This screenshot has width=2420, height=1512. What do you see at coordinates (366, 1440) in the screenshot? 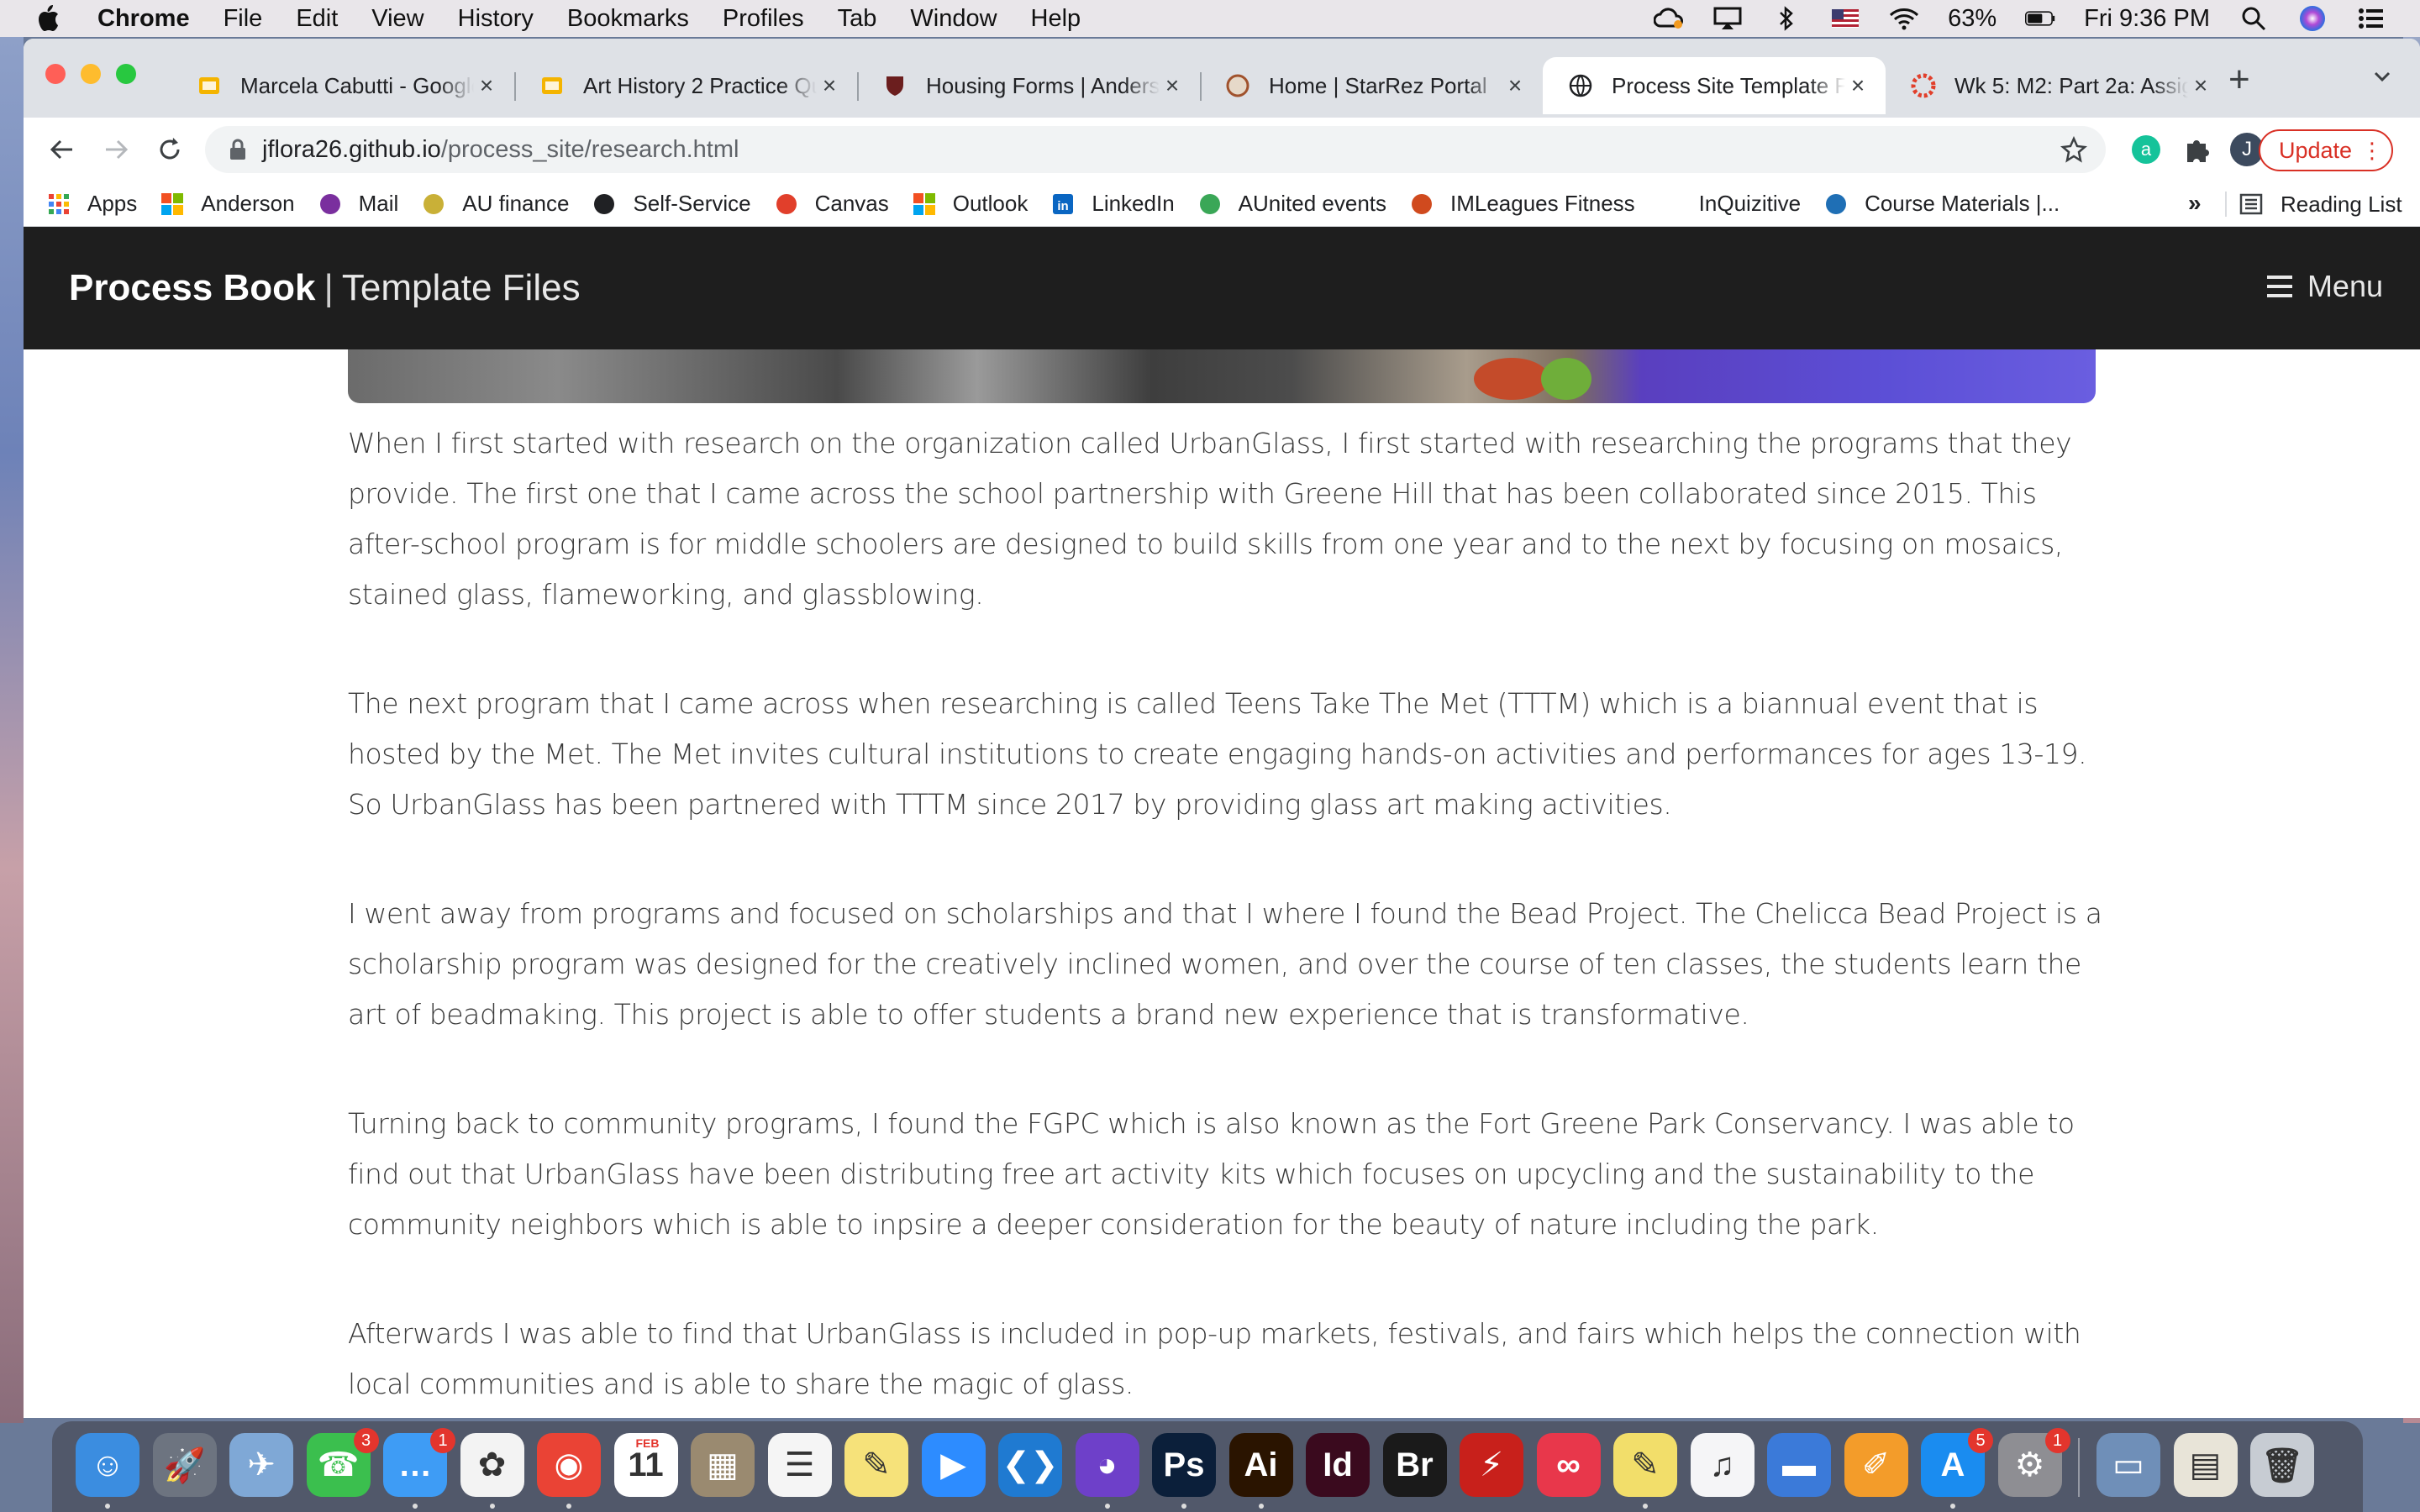
I see `notification-badge: 3` at bounding box center [366, 1440].